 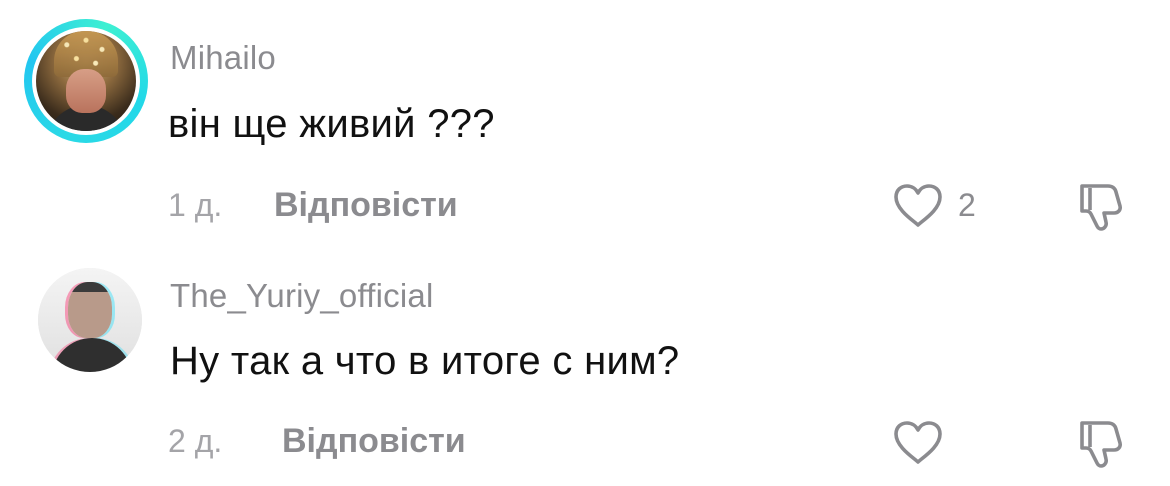 I want to click on avatar-inner, so click(x=86, y=81).